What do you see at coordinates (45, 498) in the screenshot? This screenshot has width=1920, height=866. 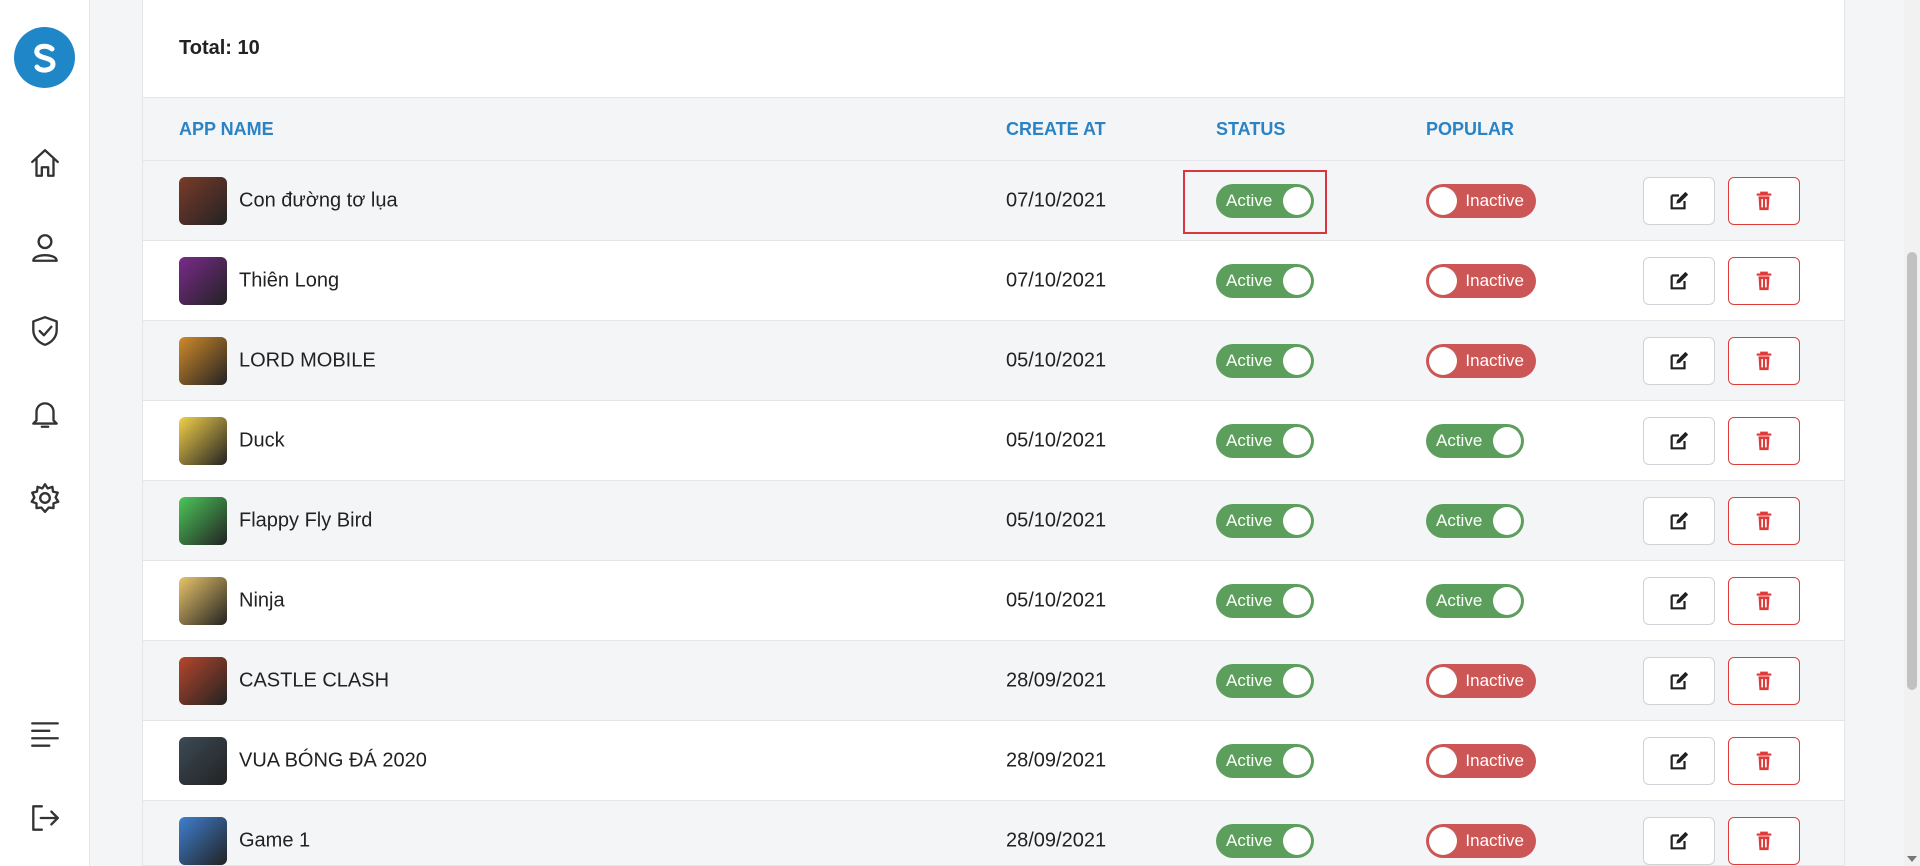 I see `nav-settings` at bounding box center [45, 498].